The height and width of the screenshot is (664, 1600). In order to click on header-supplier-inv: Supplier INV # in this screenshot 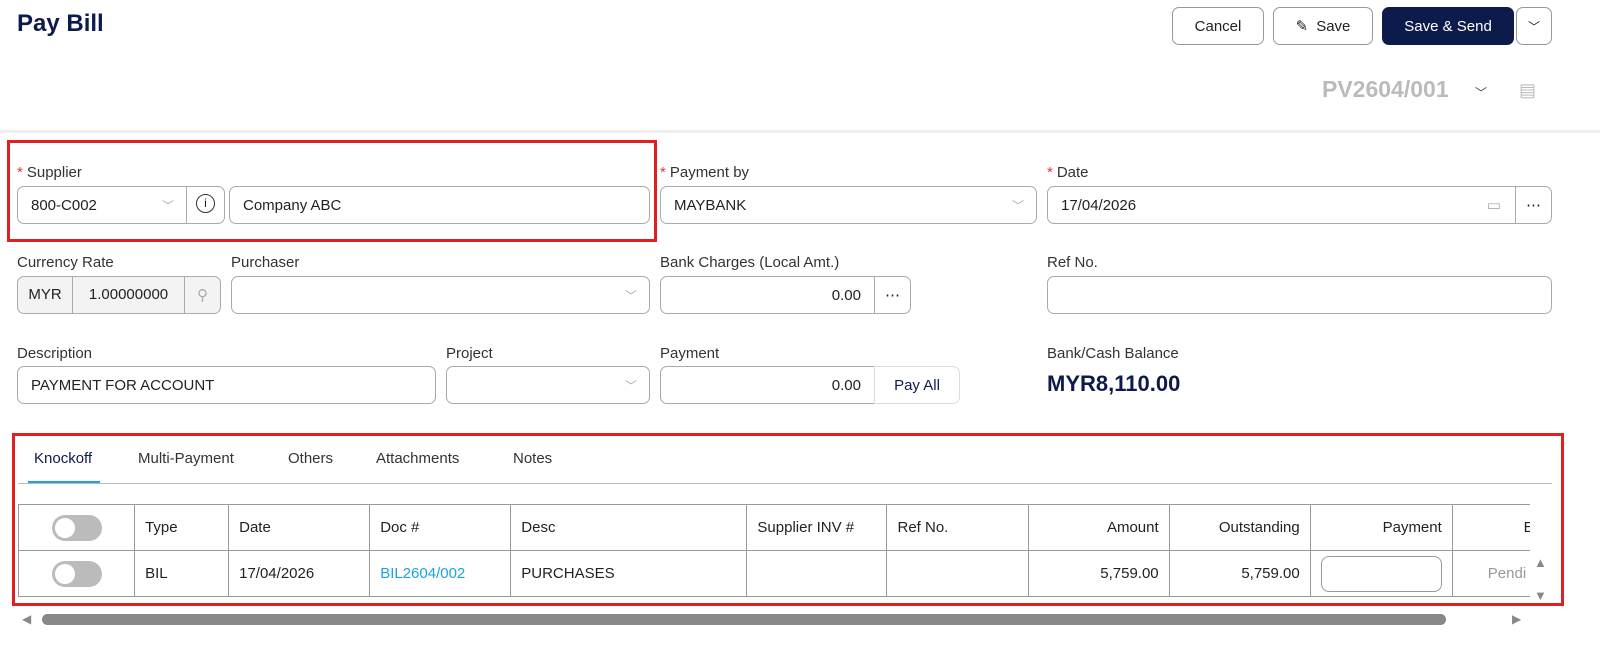, I will do `click(817, 527)`.